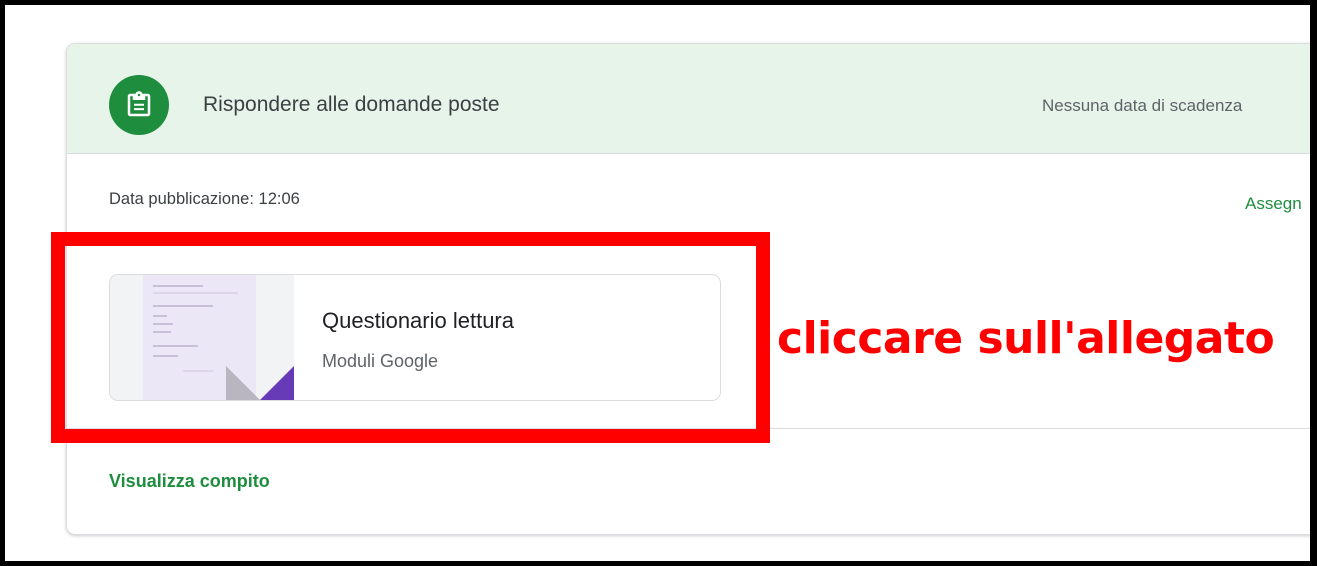 The image size is (1317, 566). I want to click on assignment-icon, so click(139, 105).